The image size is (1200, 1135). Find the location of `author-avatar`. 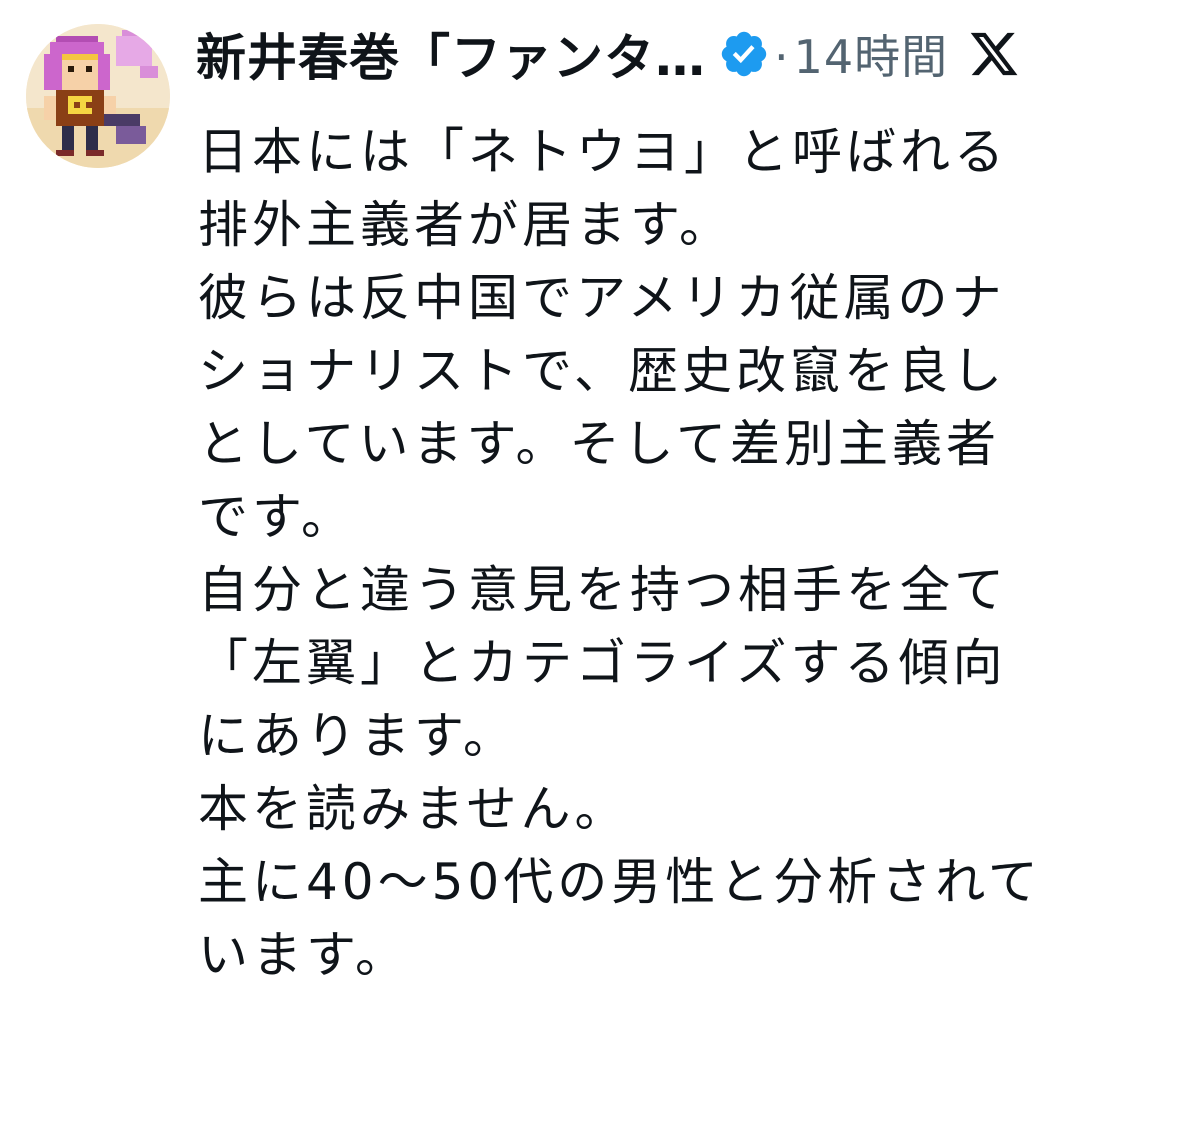

author-avatar is located at coordinates (98, 96).